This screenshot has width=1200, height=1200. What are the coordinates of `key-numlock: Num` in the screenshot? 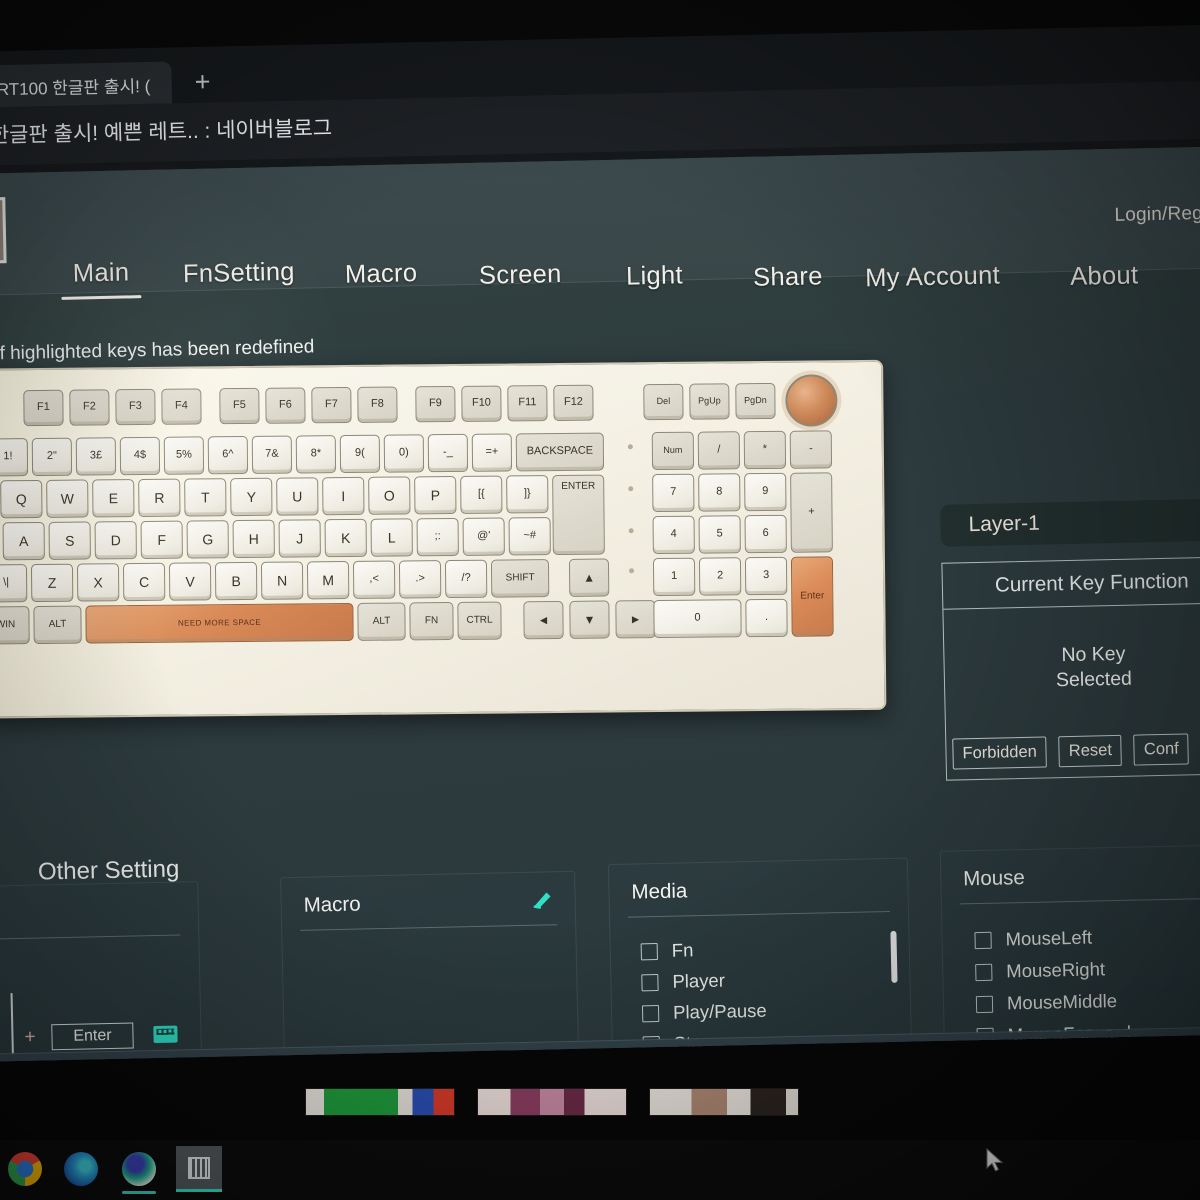 It's located at (673, 451).